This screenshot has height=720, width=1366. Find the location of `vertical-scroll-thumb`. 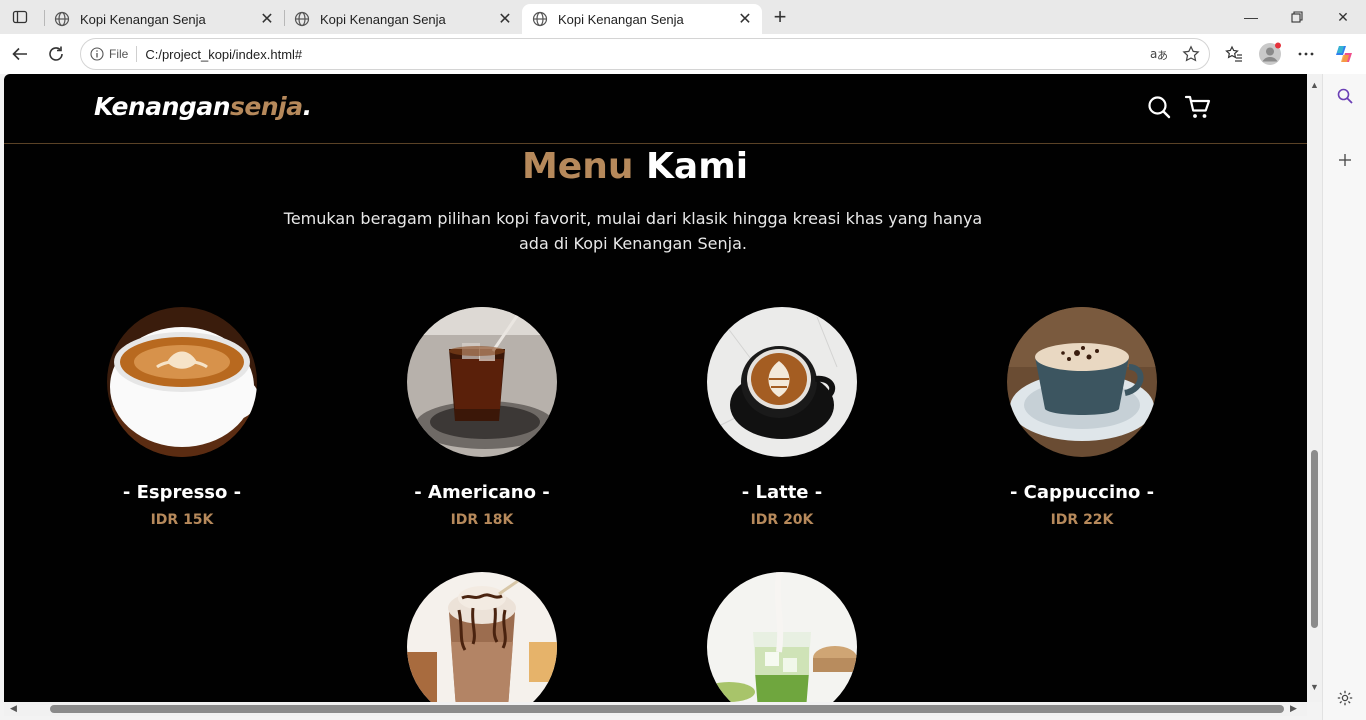

vertical-scroll-thumb is located at coordinates (1314, 539).